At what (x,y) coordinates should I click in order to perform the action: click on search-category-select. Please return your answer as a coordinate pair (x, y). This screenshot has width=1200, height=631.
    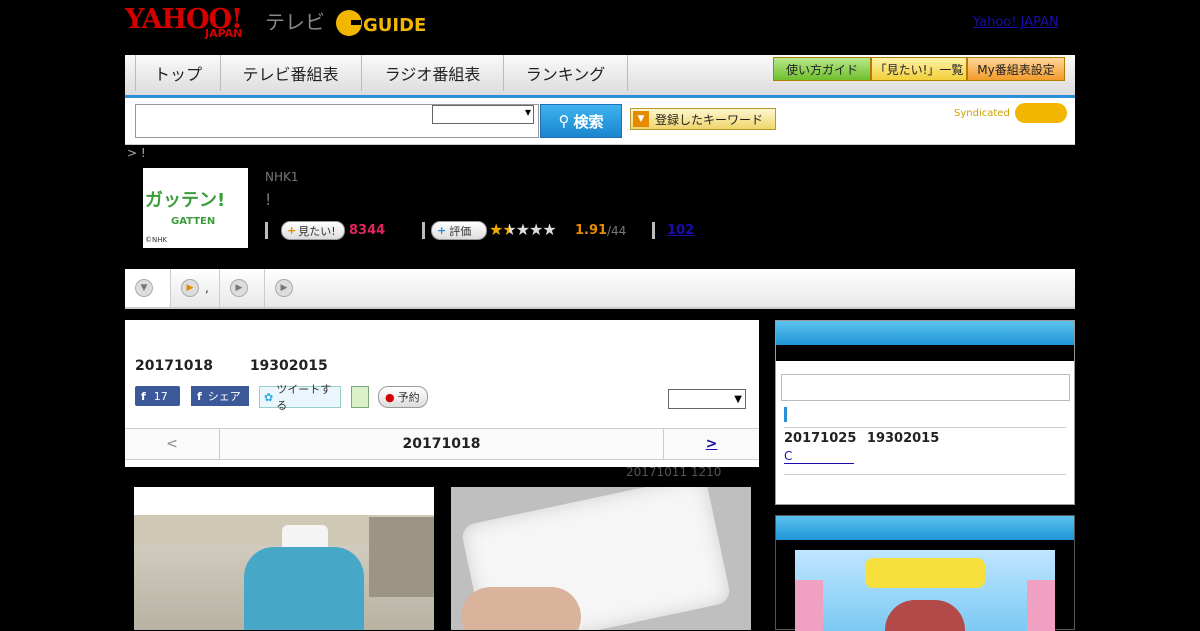
    Looking at the image, I should click on (483, 114).